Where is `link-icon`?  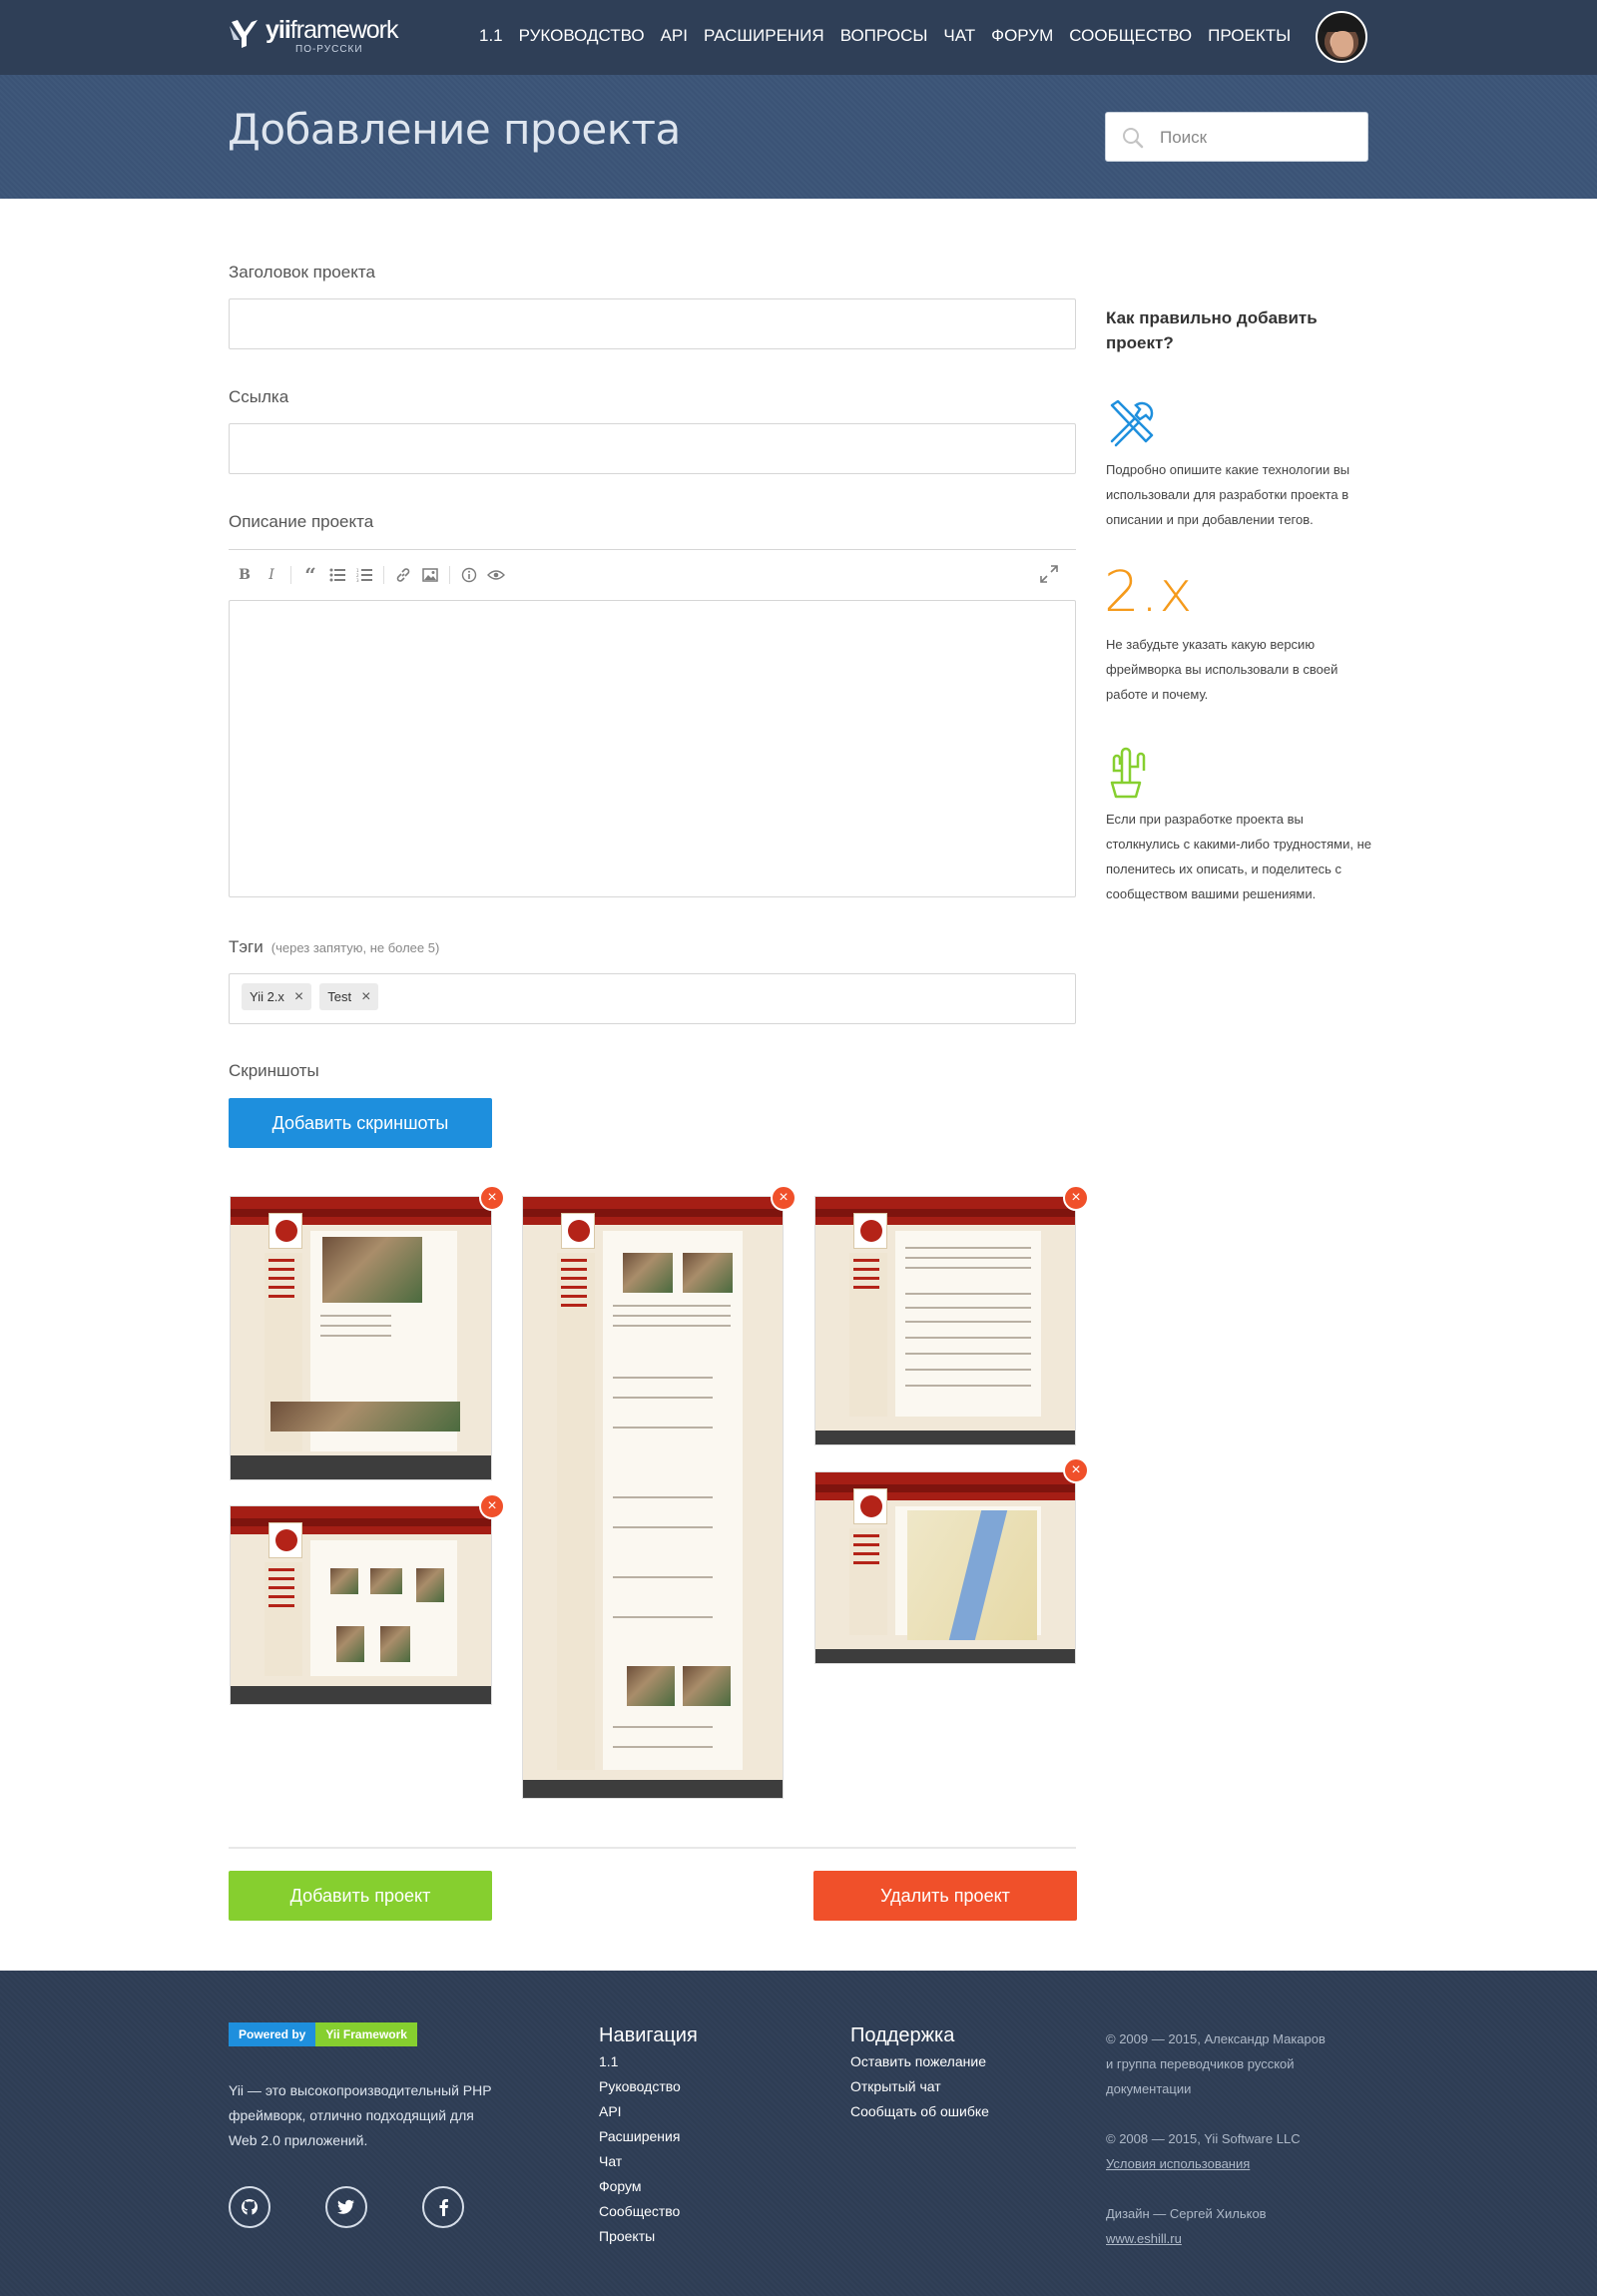
link-icon is located at coordinates (403, 575).